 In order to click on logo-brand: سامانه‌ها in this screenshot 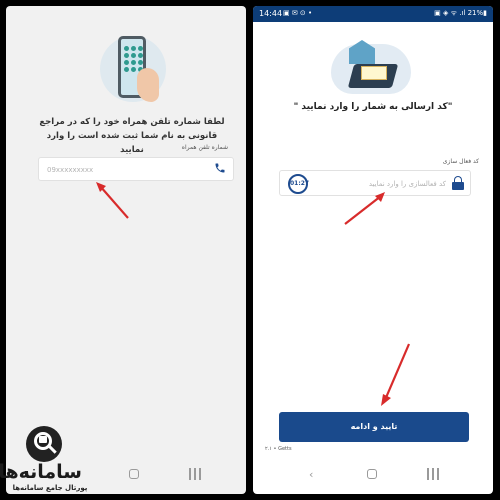, I will do `click(41, 472)`.